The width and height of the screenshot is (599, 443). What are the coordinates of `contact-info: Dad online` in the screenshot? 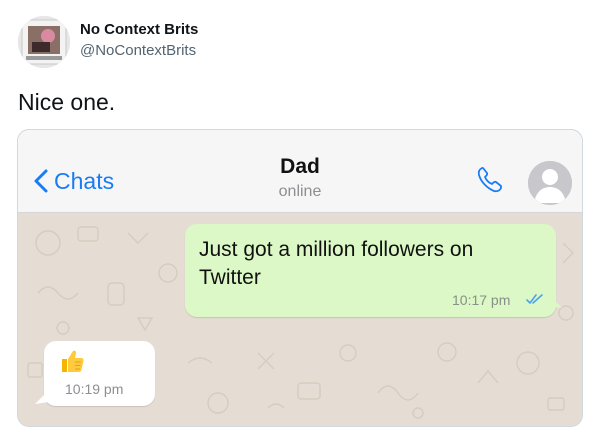 It's located at (300, 177).